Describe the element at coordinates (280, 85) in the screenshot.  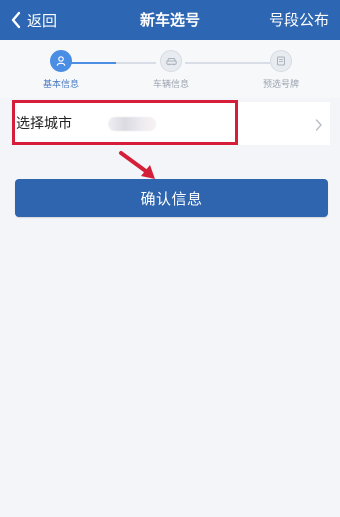
I see `step-label-plate-preselect: 预选号牌` at that location.